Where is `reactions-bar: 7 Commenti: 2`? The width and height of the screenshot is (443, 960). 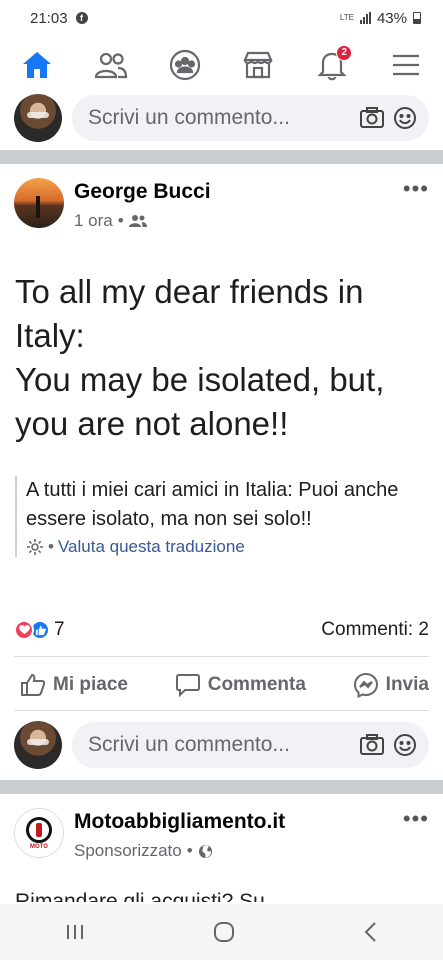 reactions-bar: 7 Commenti: 2 is located at coordinates (221, 630).